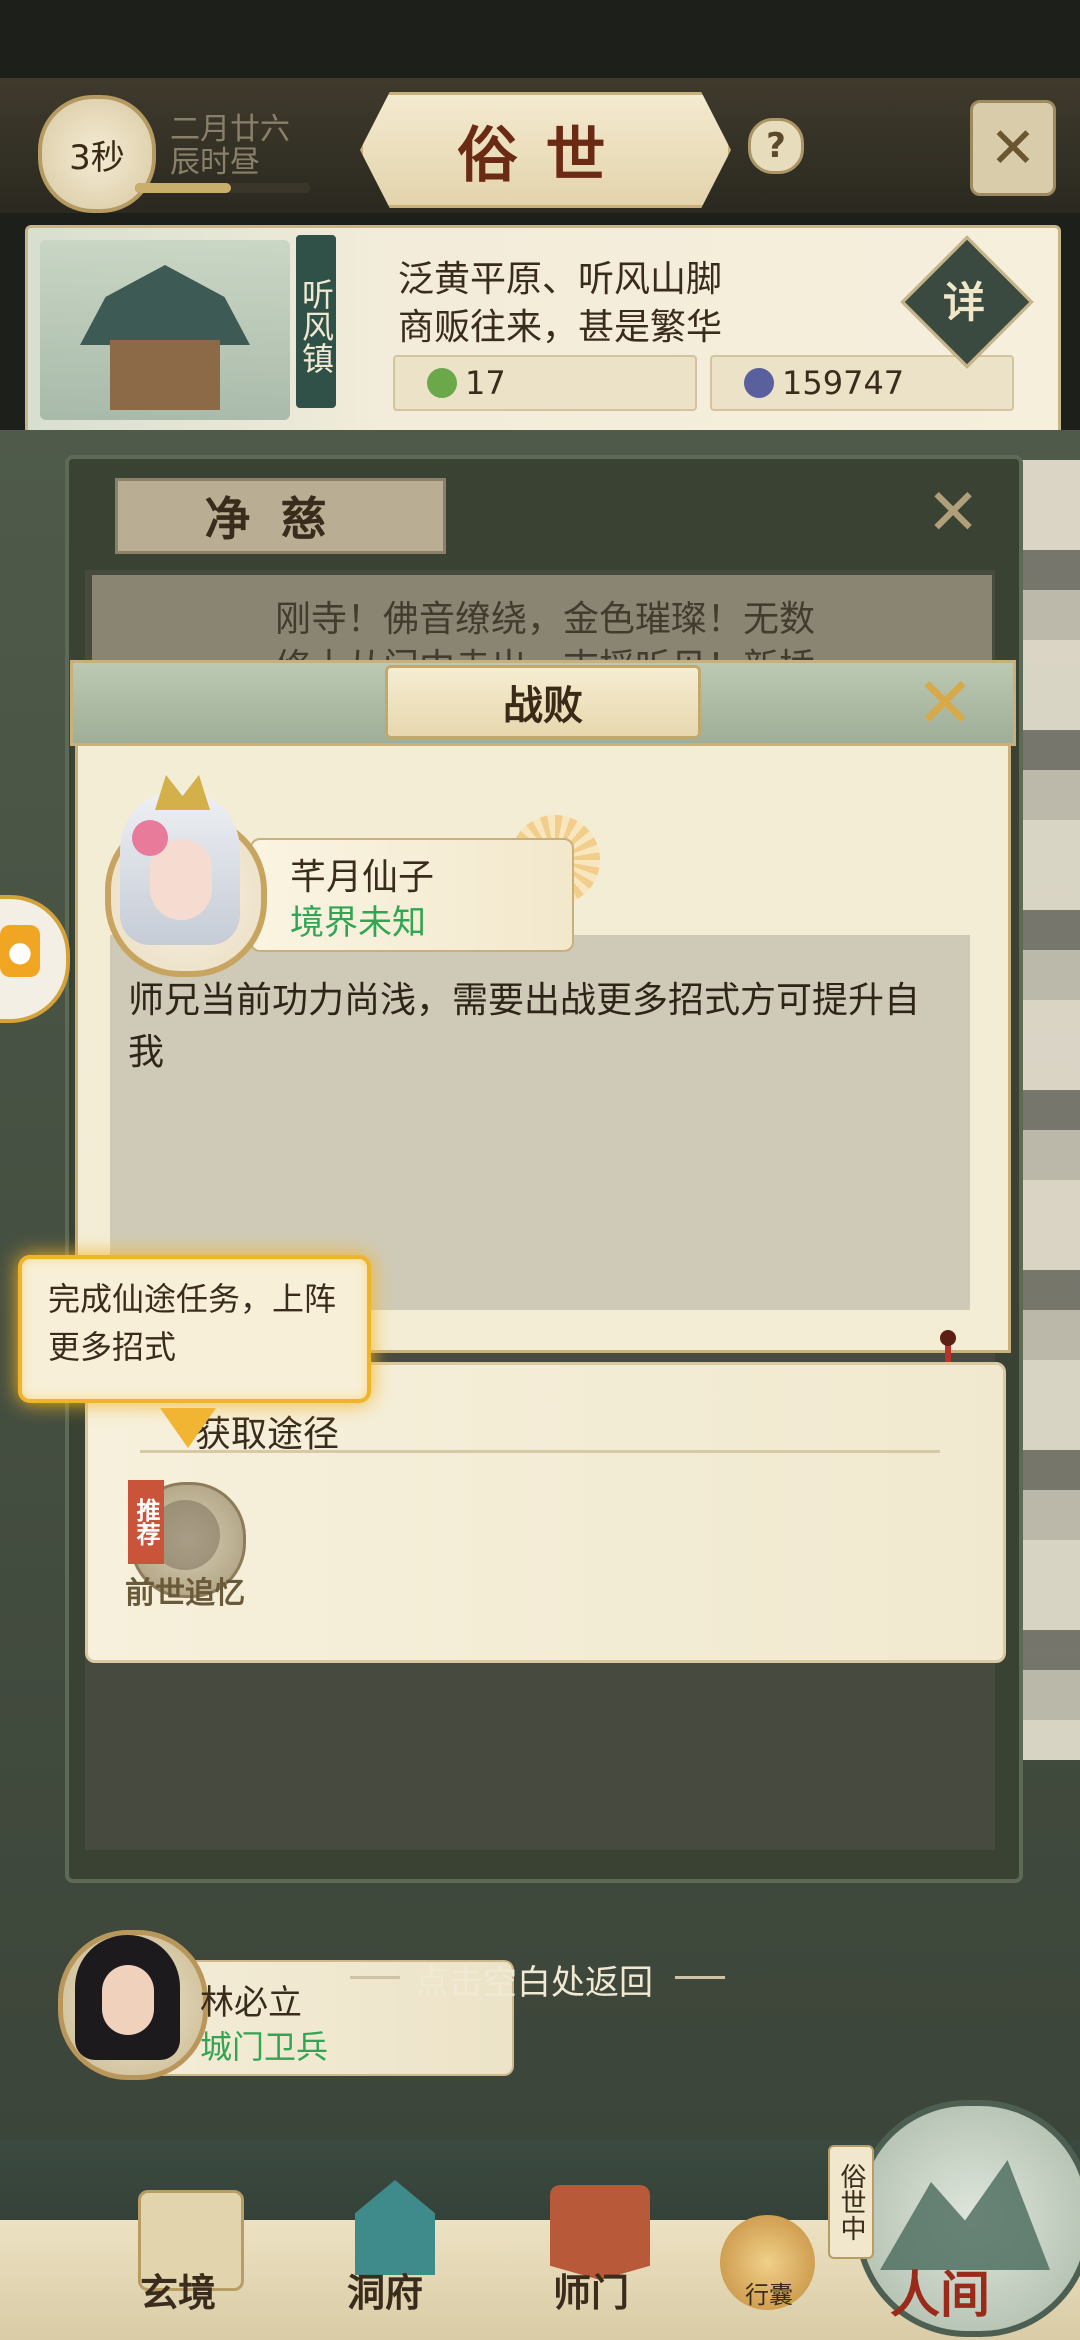 The width and height of the screenshot is (1080, 2340). I want to click on event-dialog-title: 净慈, so click(280, 516).